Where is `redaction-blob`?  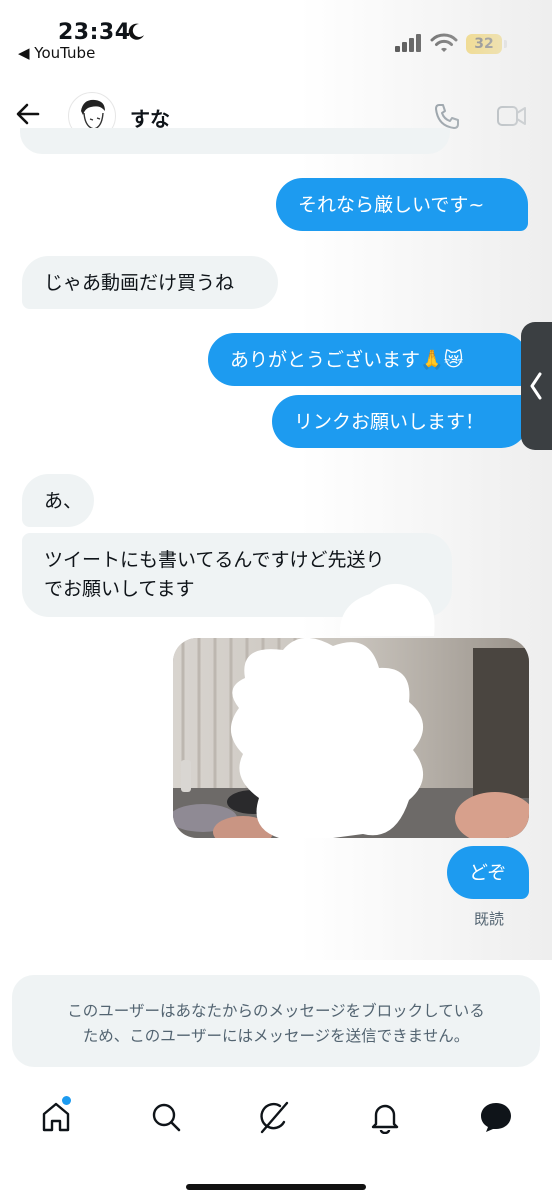 redaction-blob is located at coordinates (387, 609).